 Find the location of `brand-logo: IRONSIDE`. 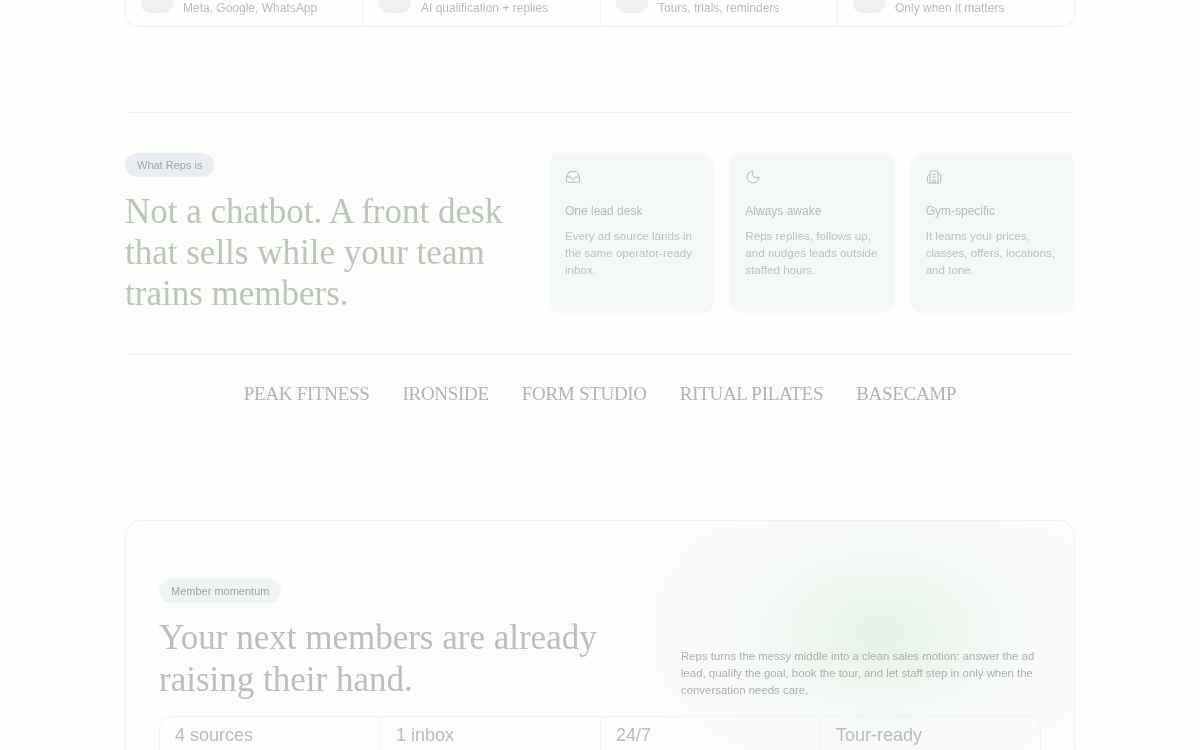

brand-logo: IRONSIDE is located at coordinates (445, 394).